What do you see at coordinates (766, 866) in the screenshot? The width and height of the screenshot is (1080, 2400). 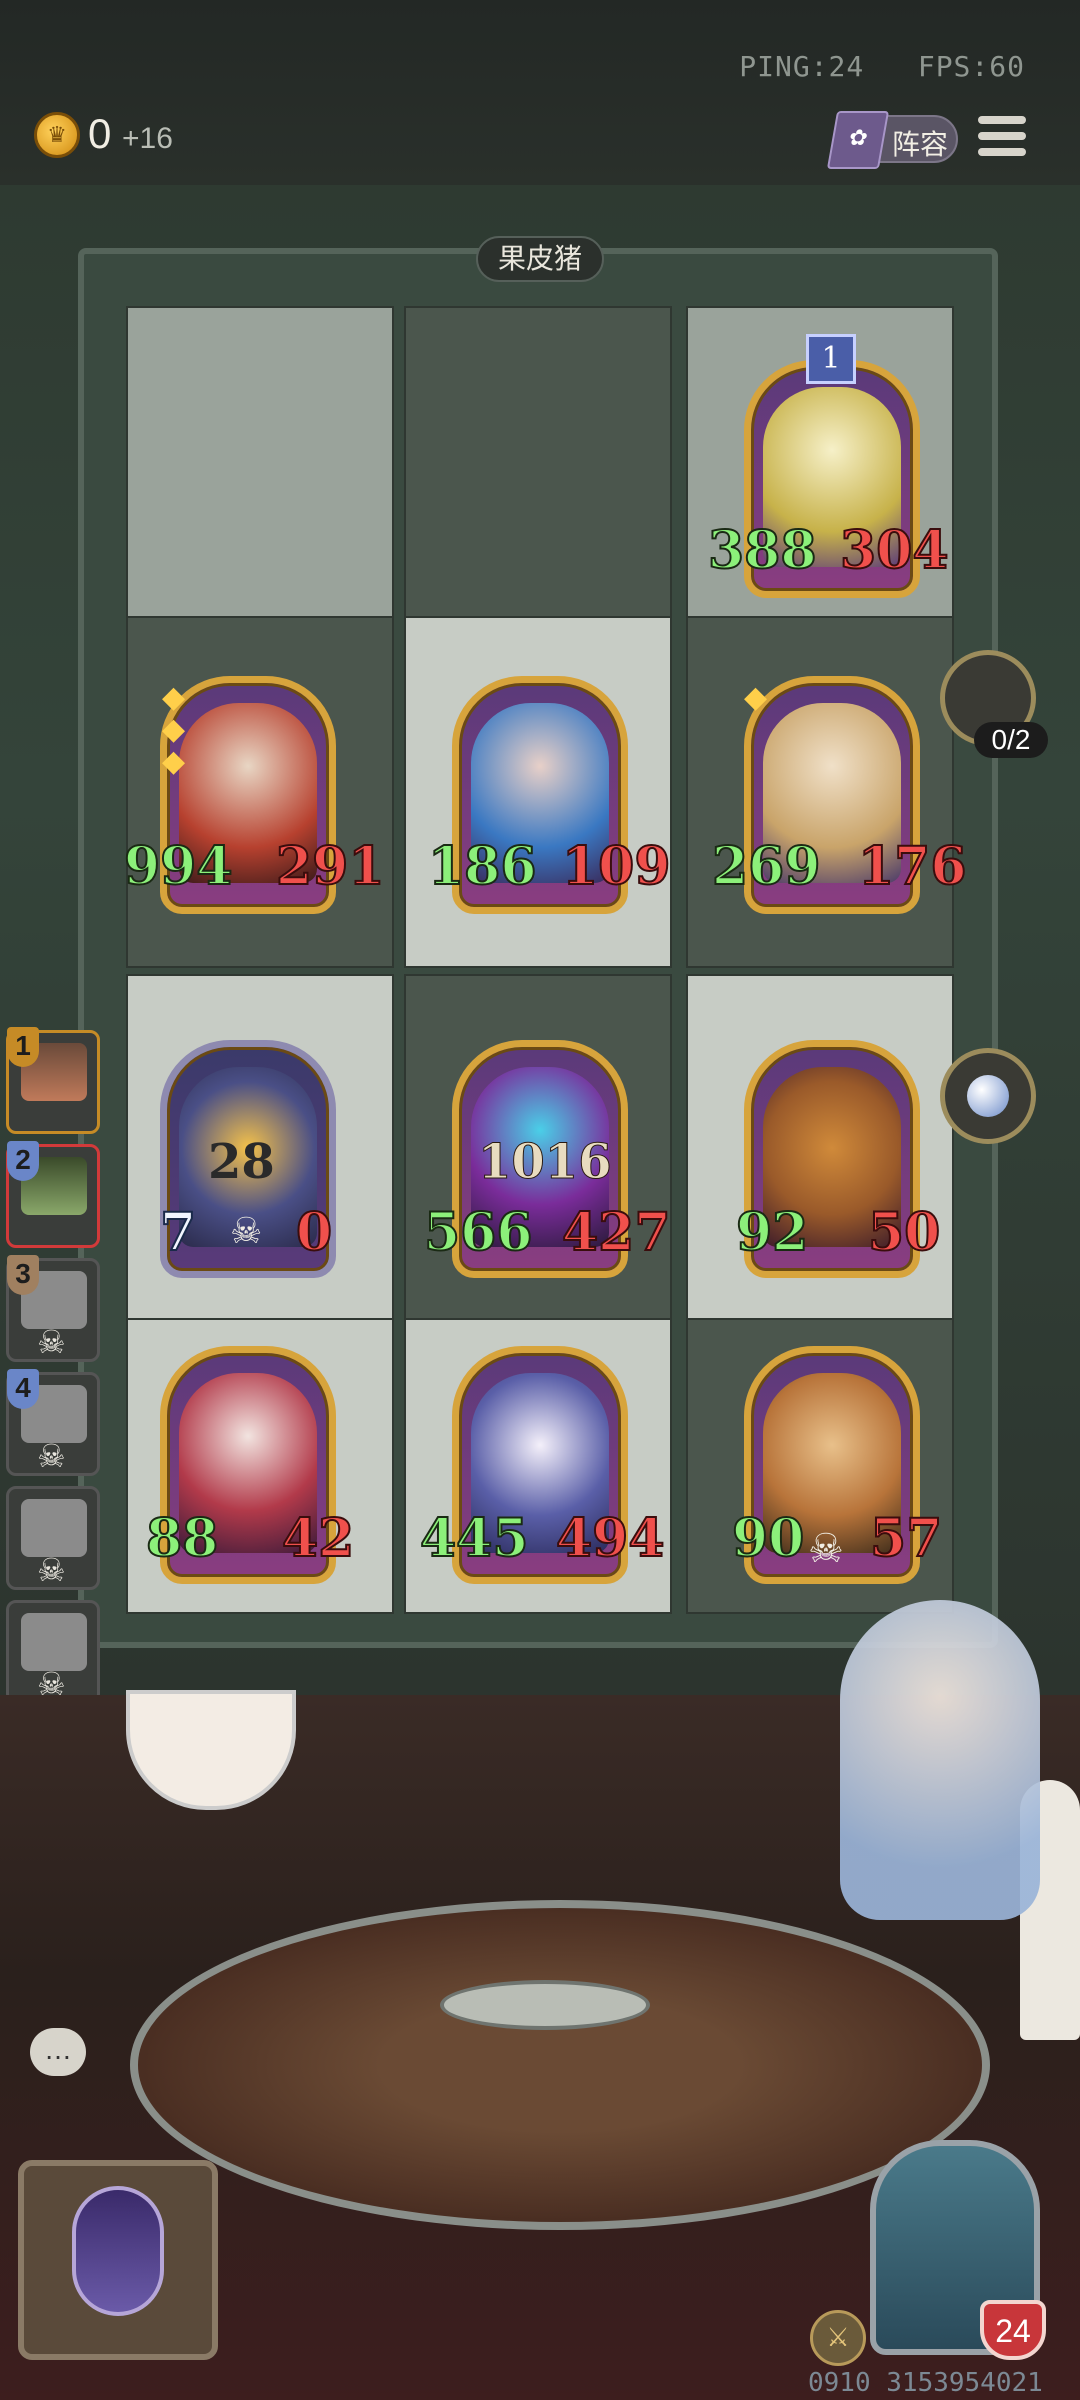 I see `unit-attack: 269` at bounding box center [766, 866].